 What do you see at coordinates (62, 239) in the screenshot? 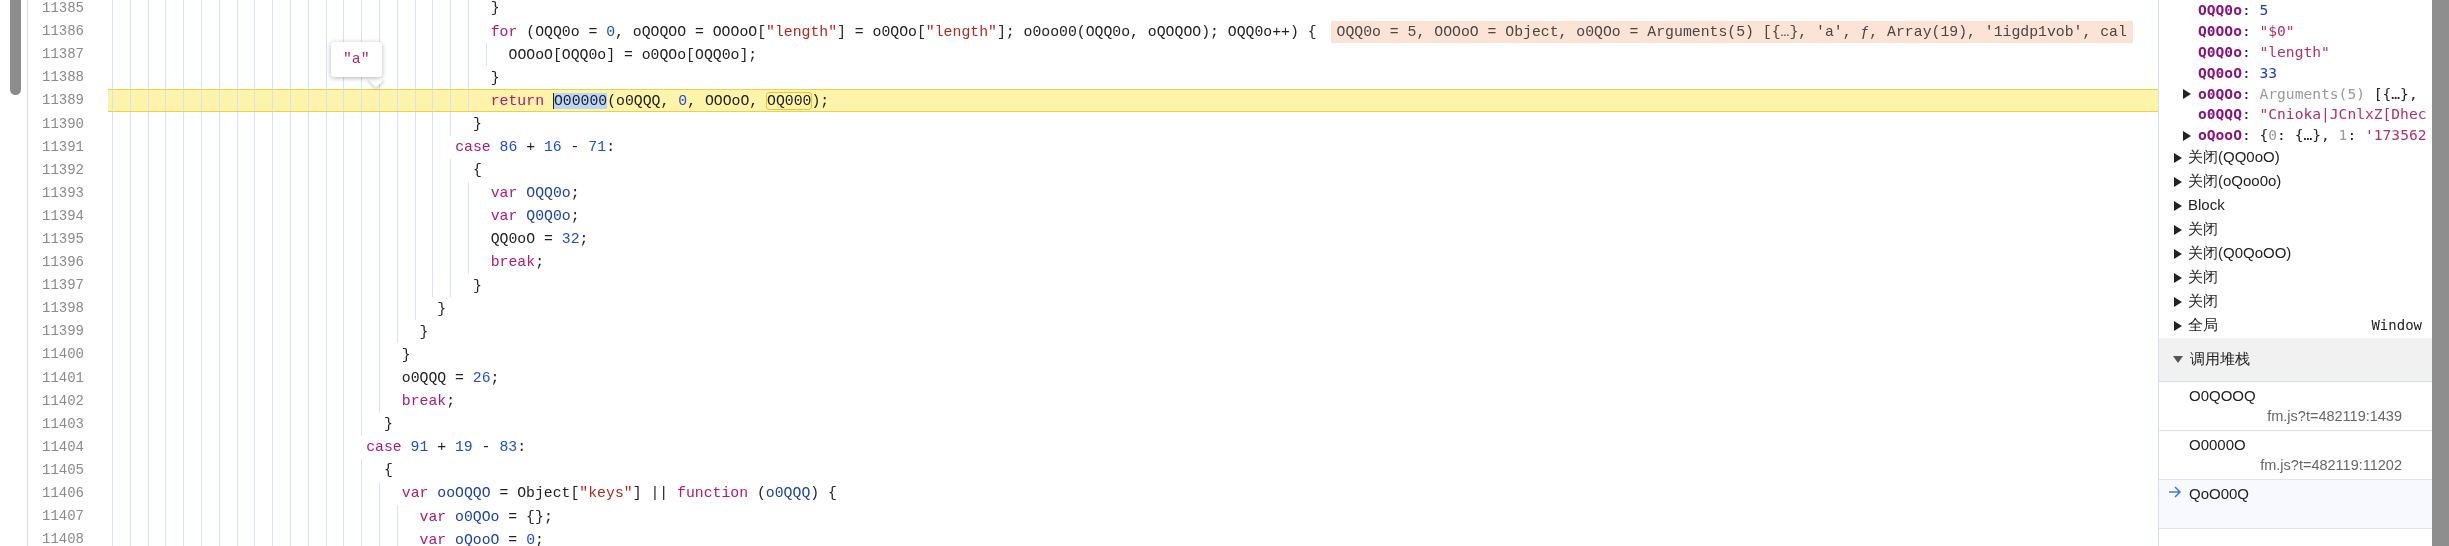
I see `line-number: 11395` at bounding box center [62, 239].